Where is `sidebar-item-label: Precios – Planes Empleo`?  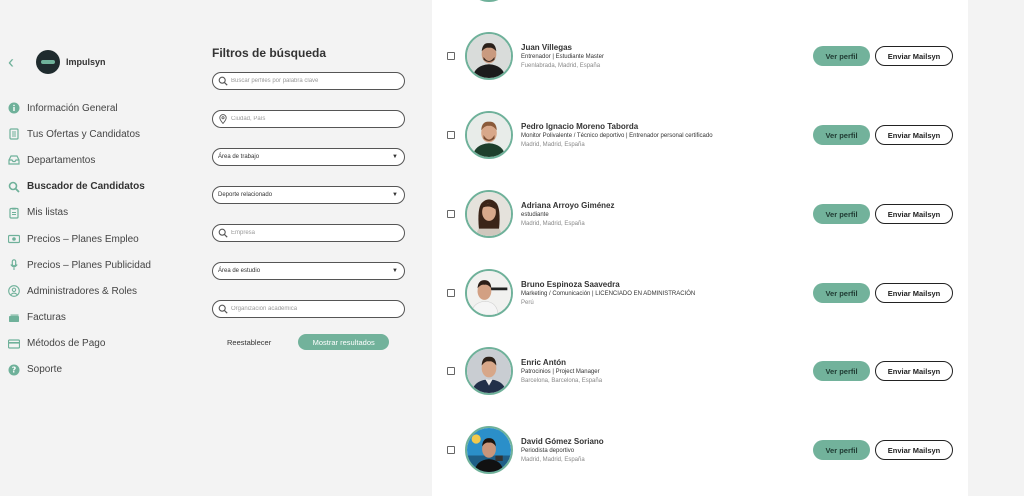
sidebar-item-label: Precios – Planes Empleo is located at coordinates (83, 239).